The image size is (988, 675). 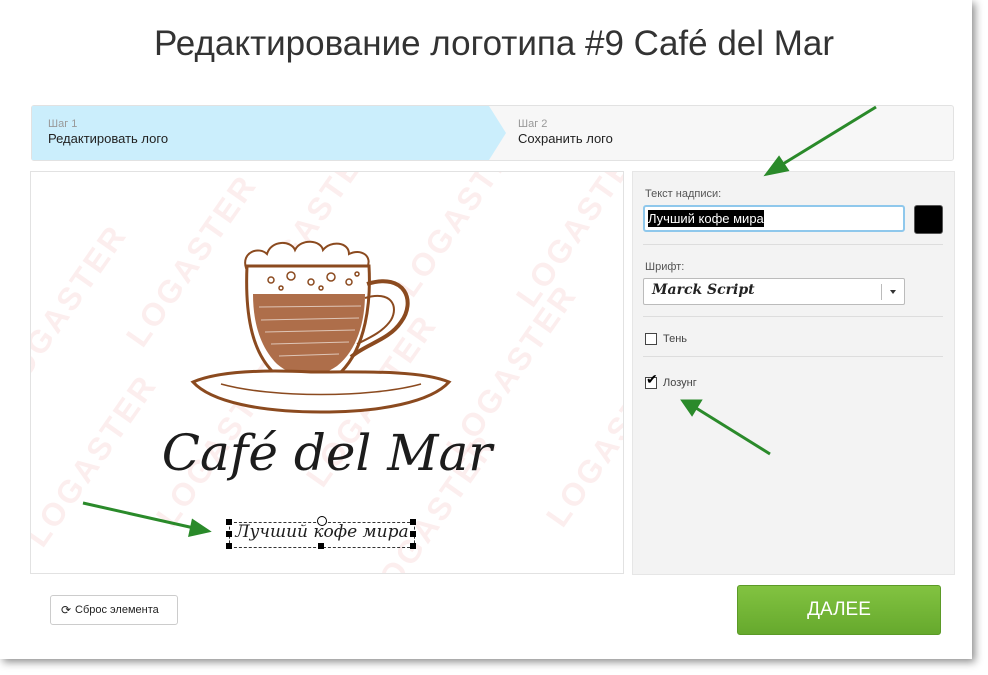 I want to click on arrow-to-slogan, so click(x=138, y=515).